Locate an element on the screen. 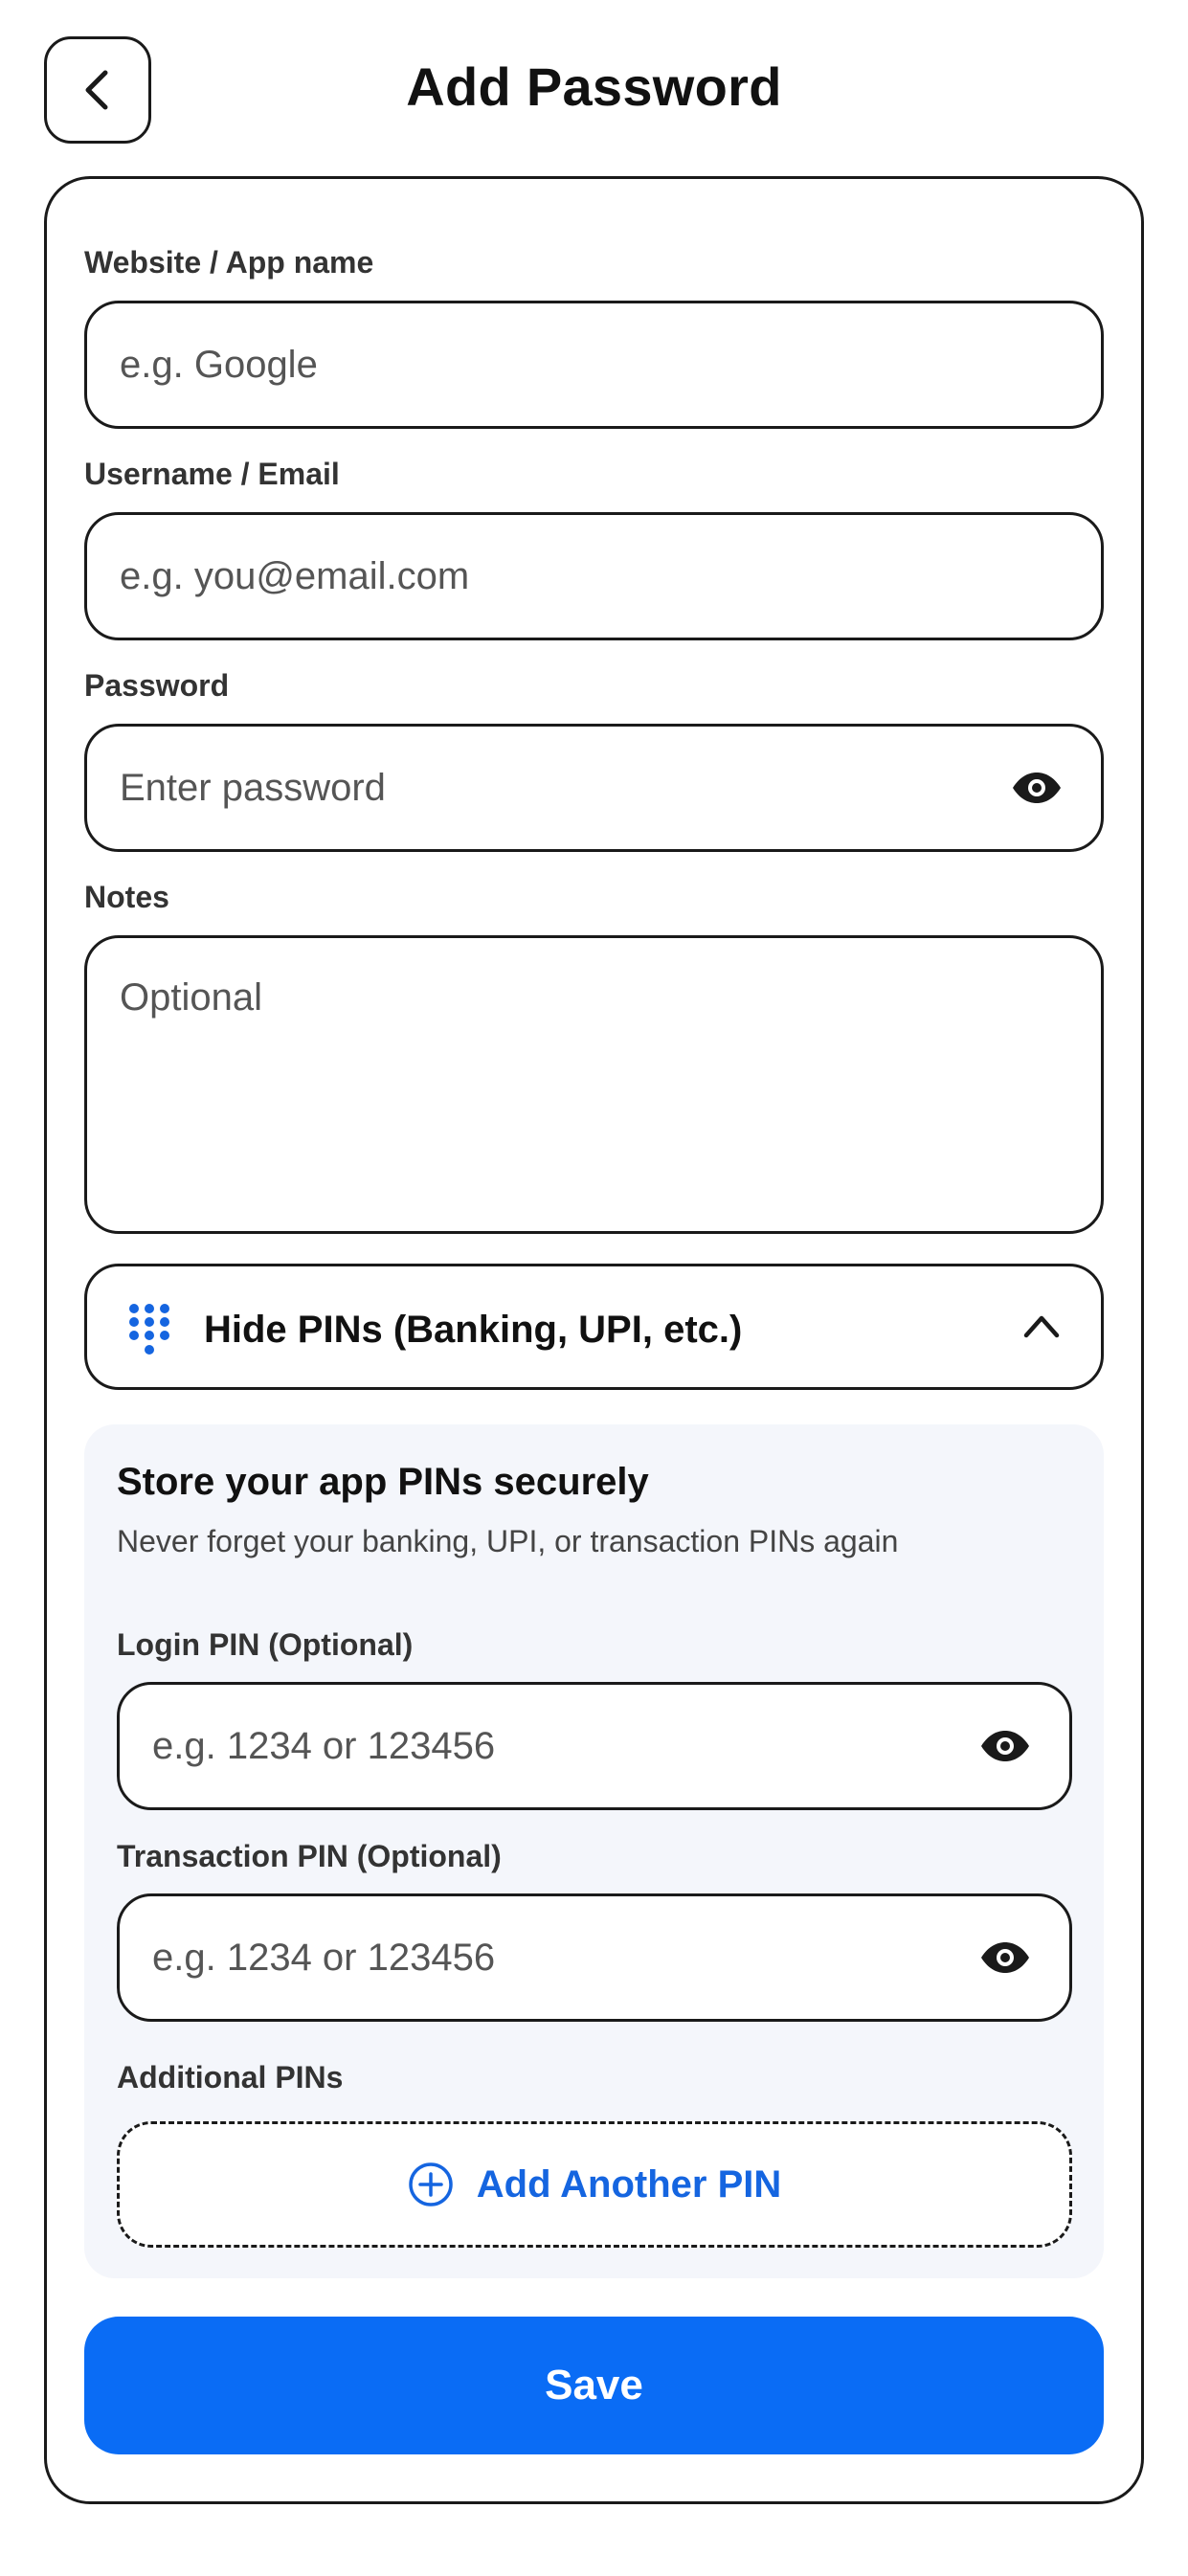 The image size is (1188, 2576). password-field is located at coordinates (594, 788).